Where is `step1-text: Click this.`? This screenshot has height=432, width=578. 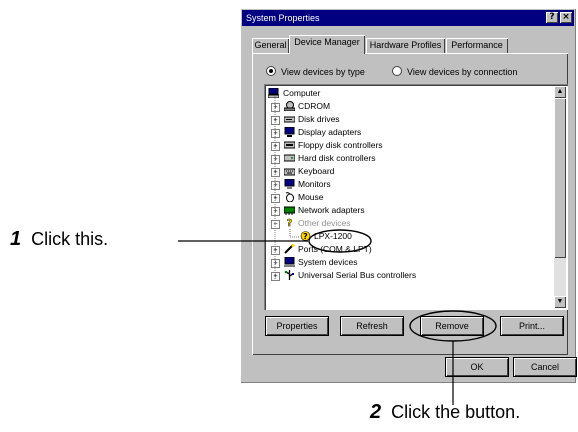 step1-text: Click this. is located at coordinates (70, 239).